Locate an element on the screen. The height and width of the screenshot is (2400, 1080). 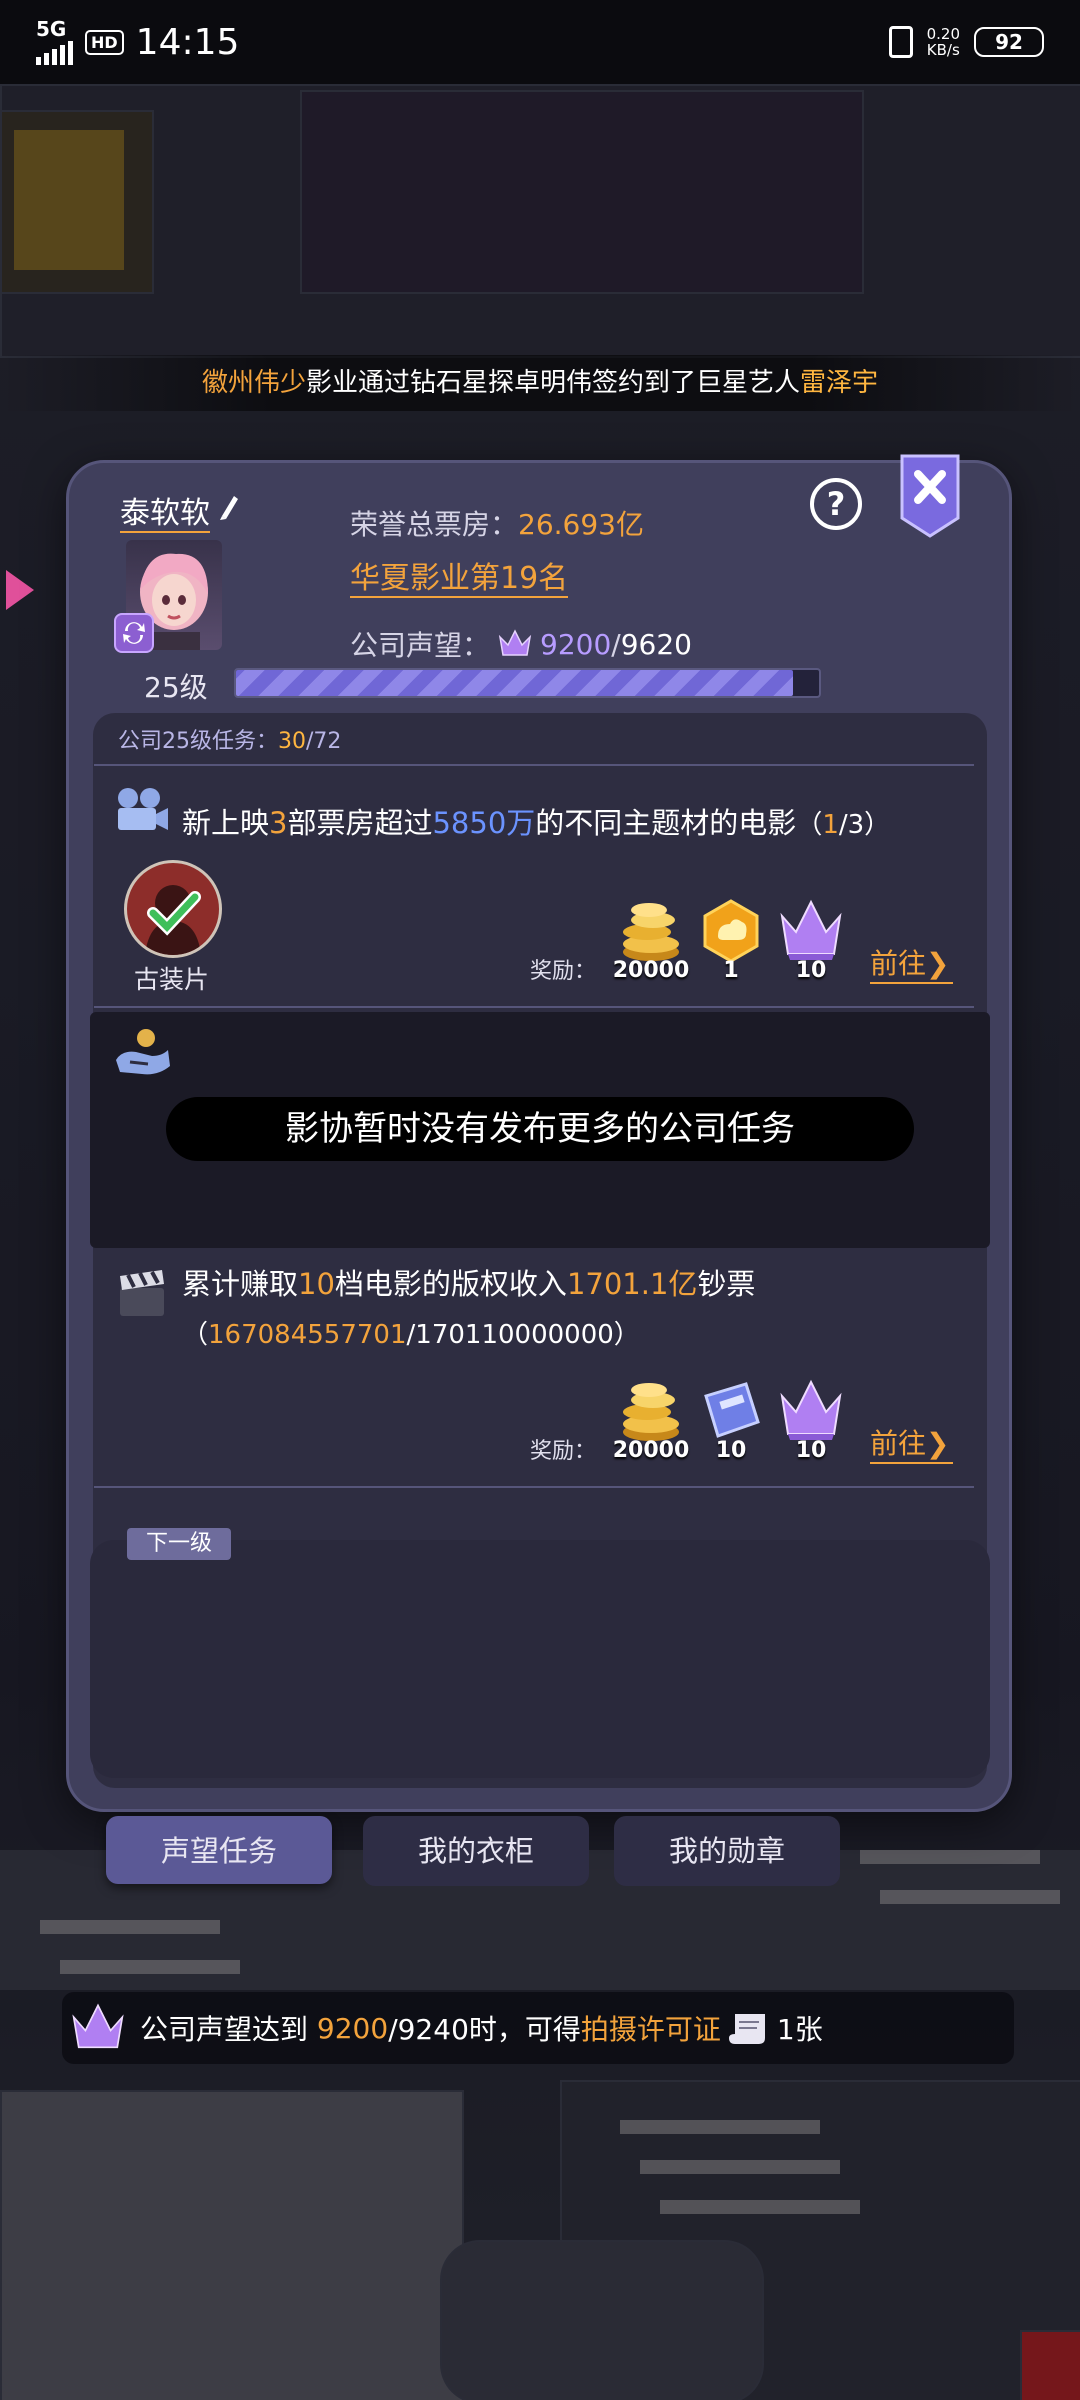
vibrate-icon is located at coordinates (900, 42).